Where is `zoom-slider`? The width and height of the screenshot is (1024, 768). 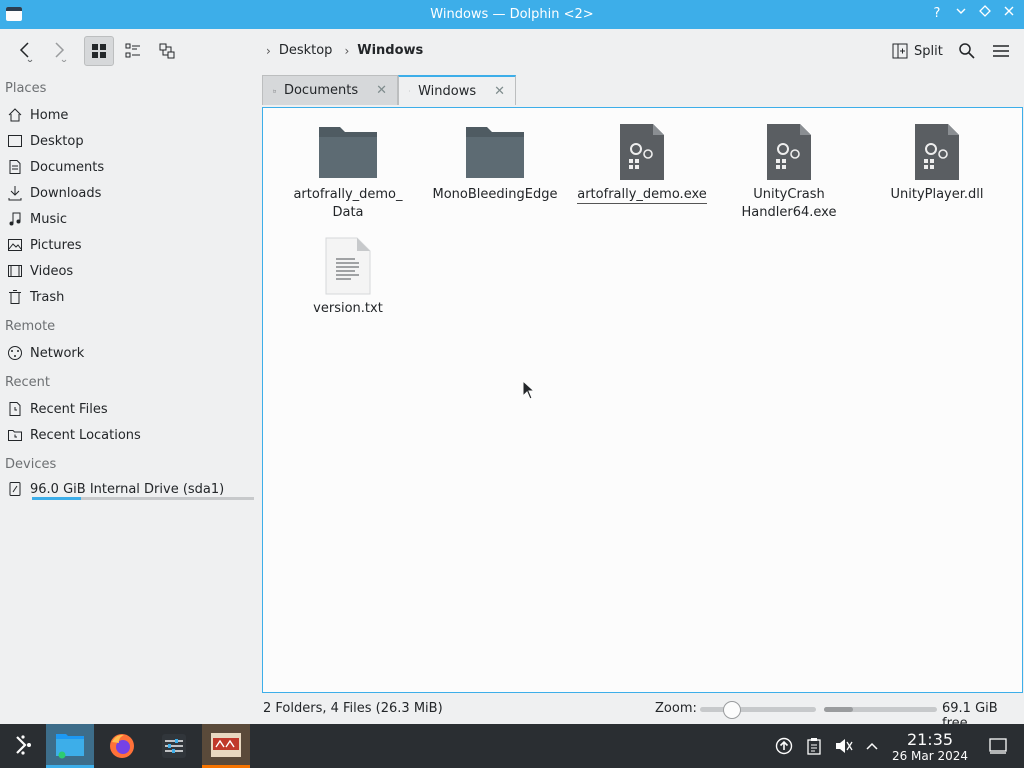 zoom-slider is located at coordinates (758, 710).